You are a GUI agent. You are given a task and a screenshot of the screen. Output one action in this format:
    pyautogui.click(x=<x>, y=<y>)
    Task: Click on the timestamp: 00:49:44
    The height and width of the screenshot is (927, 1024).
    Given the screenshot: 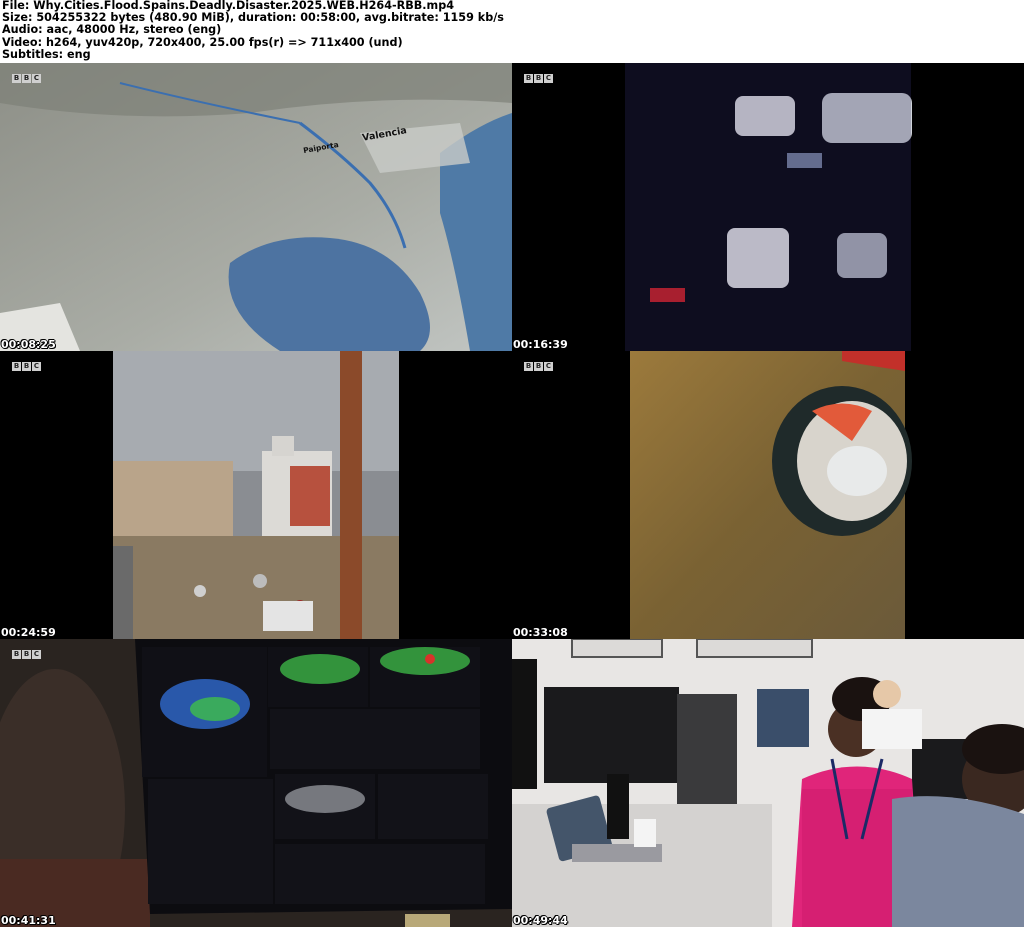 What is the action you would take?
    pyautogui.click(x=540, y=920)
    